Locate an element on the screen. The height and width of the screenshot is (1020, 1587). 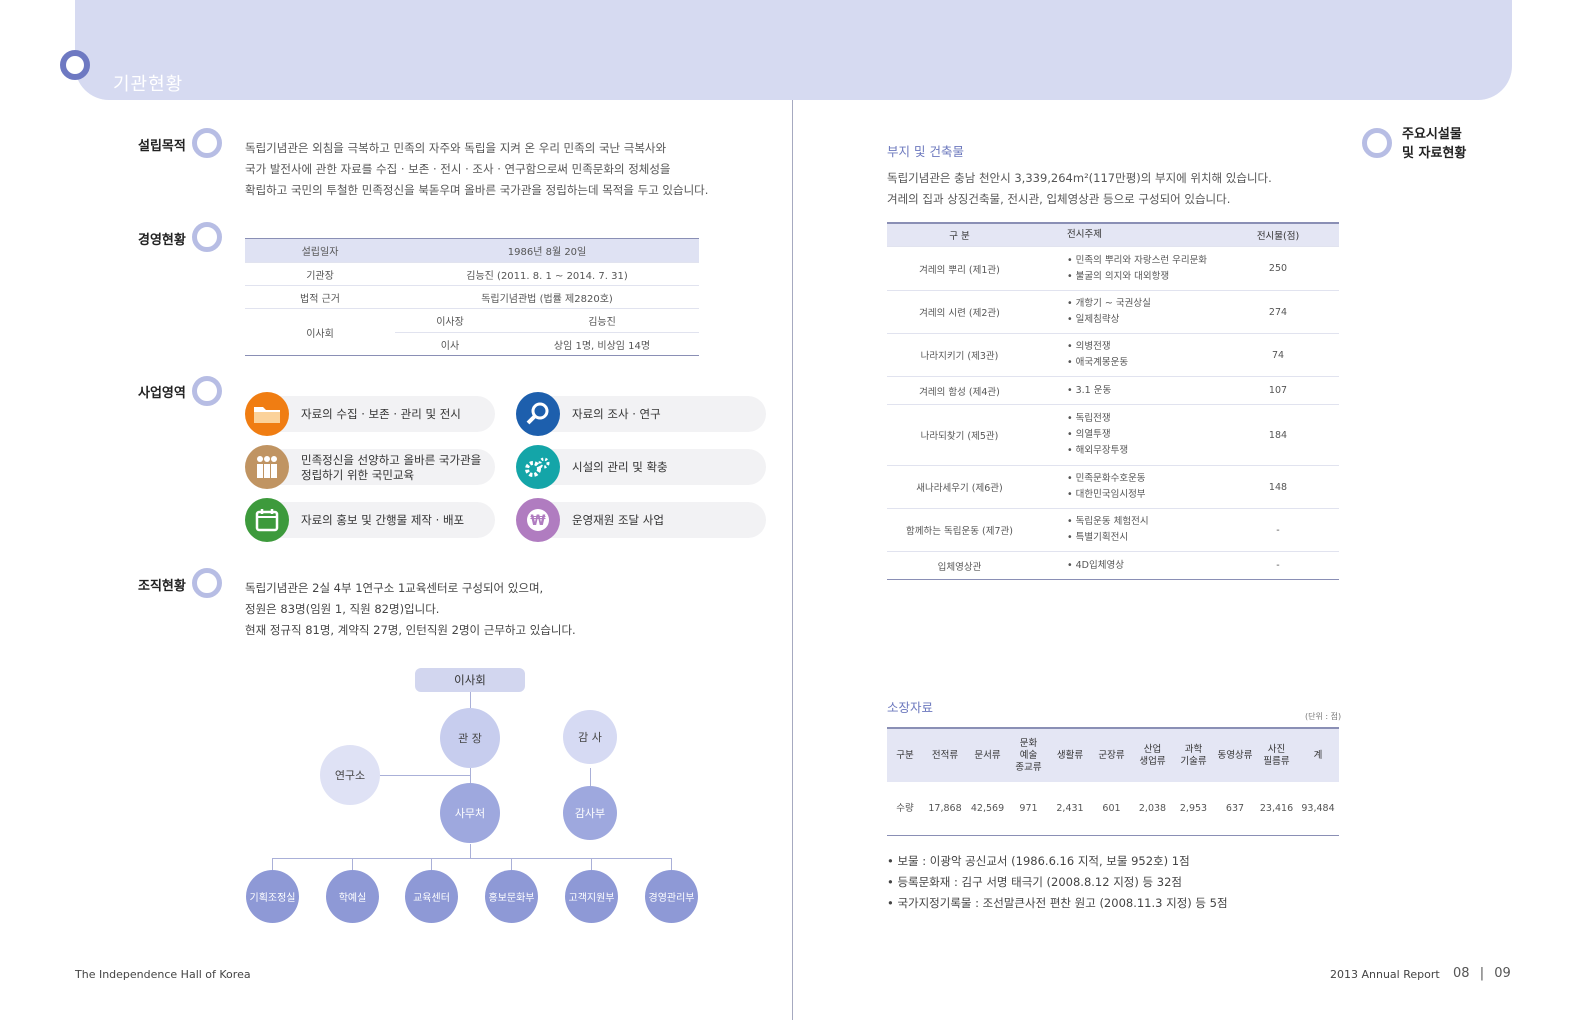
table-cell: 601 is located at coordinates (1111, 808).